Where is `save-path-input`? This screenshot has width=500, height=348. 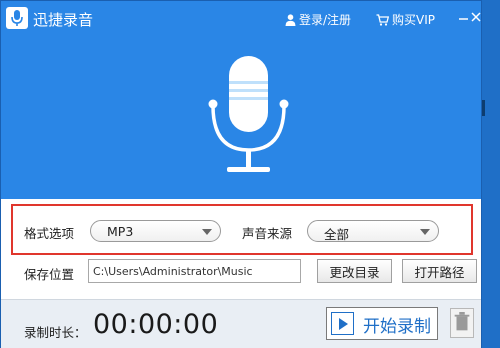 save-path-input is located at coordinates (194, 271).